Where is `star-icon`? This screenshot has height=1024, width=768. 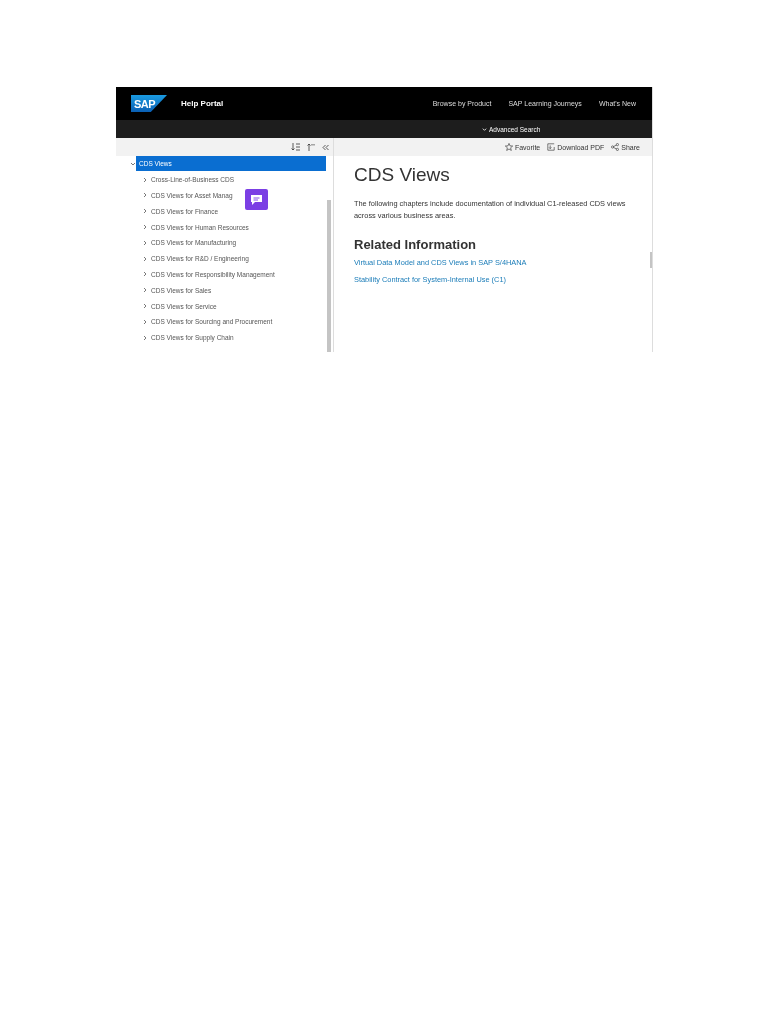
star-icon is located at coordinates (508, 147).